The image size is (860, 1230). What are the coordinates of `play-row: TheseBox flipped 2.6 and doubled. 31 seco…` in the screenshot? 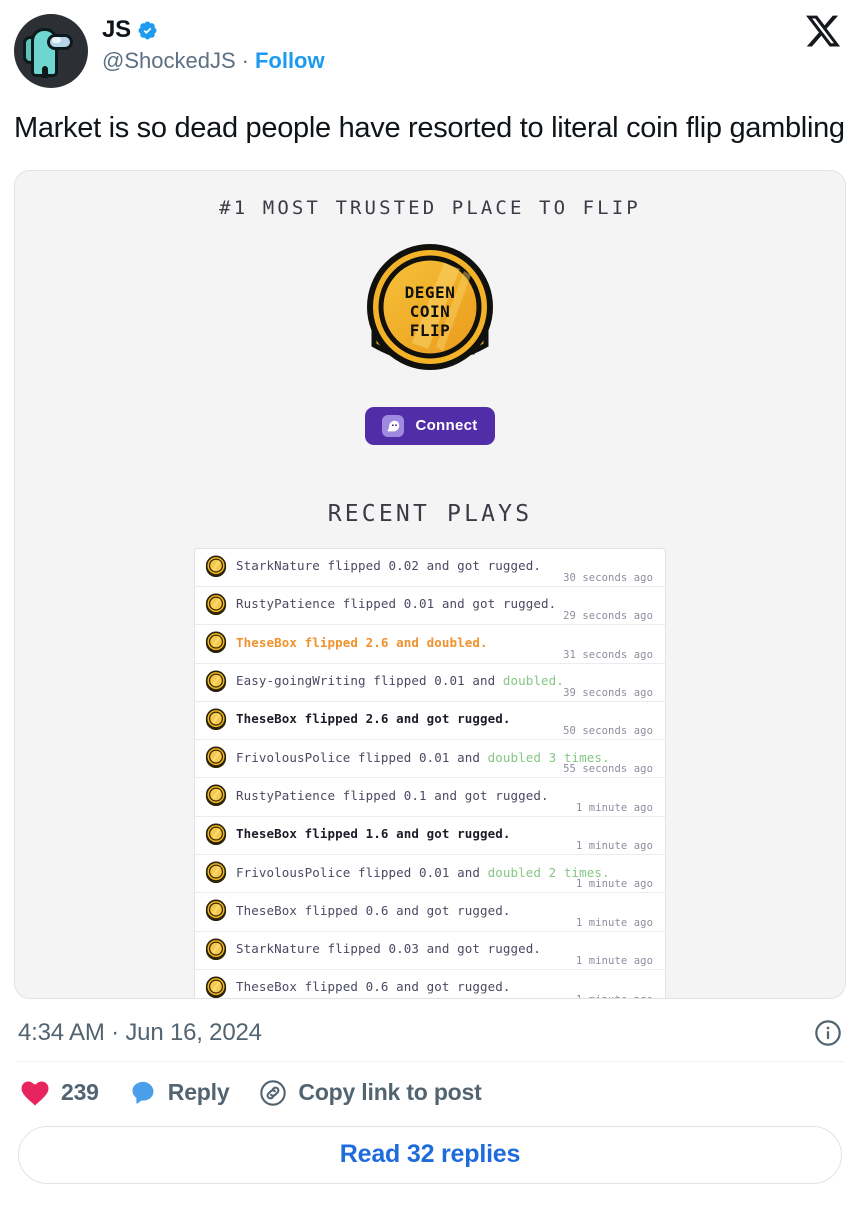 It's located at (430, 644).